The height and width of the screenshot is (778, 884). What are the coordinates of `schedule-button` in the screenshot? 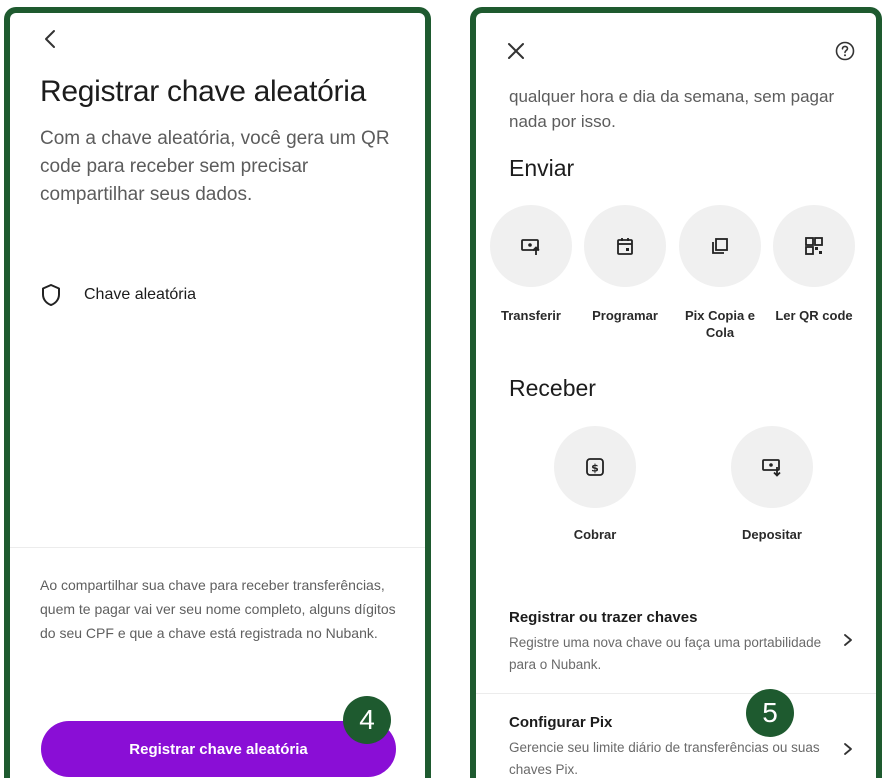 It's located at (625, 246).